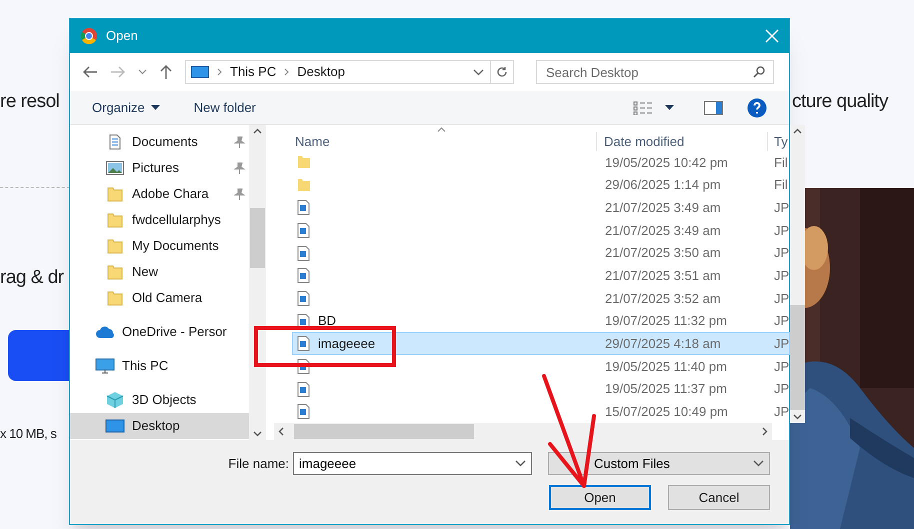 The height and width of the screenshot is (529, 914). Describe the element at coordinates (349, 72) in the screenshot. I see `address-bar: This PC Desktop` at that location.